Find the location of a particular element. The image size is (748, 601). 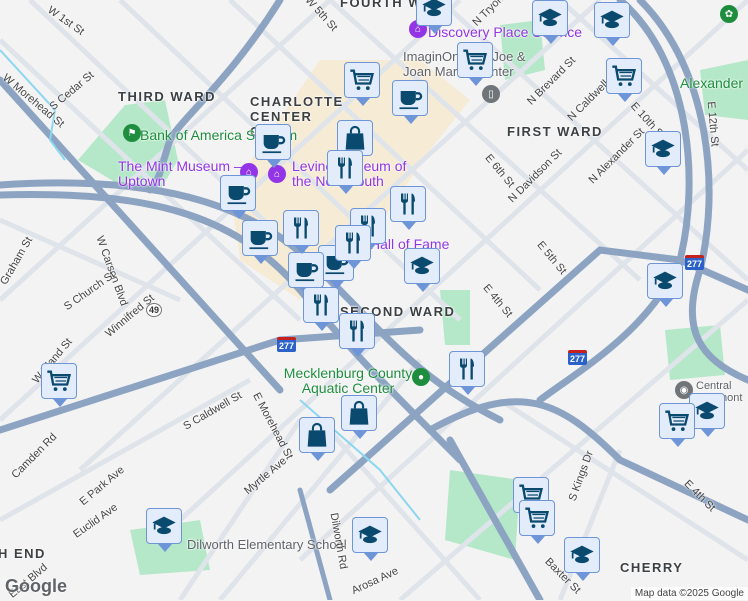

district-first-ward: FIRST WARD is located at coordinates (555, 131).